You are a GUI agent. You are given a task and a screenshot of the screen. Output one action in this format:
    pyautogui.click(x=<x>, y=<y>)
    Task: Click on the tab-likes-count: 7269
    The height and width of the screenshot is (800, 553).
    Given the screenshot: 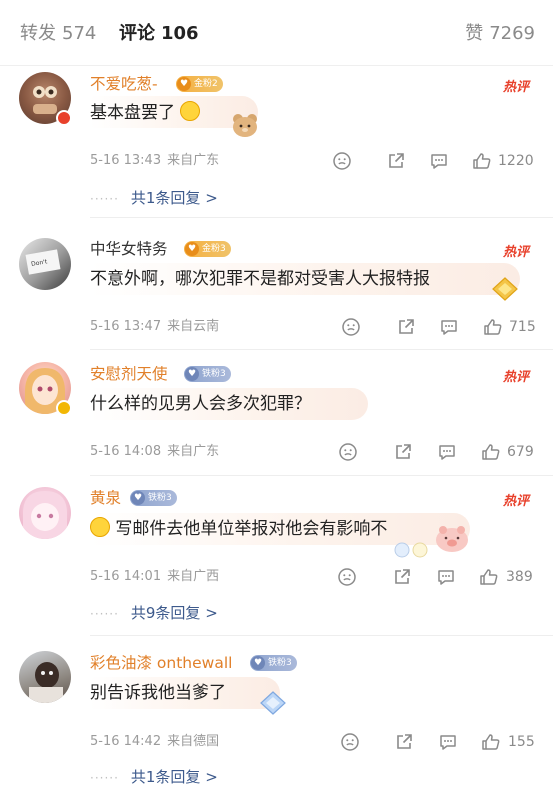 What is the action you would take?
    pyautogui.click(x=512, y=33)
    